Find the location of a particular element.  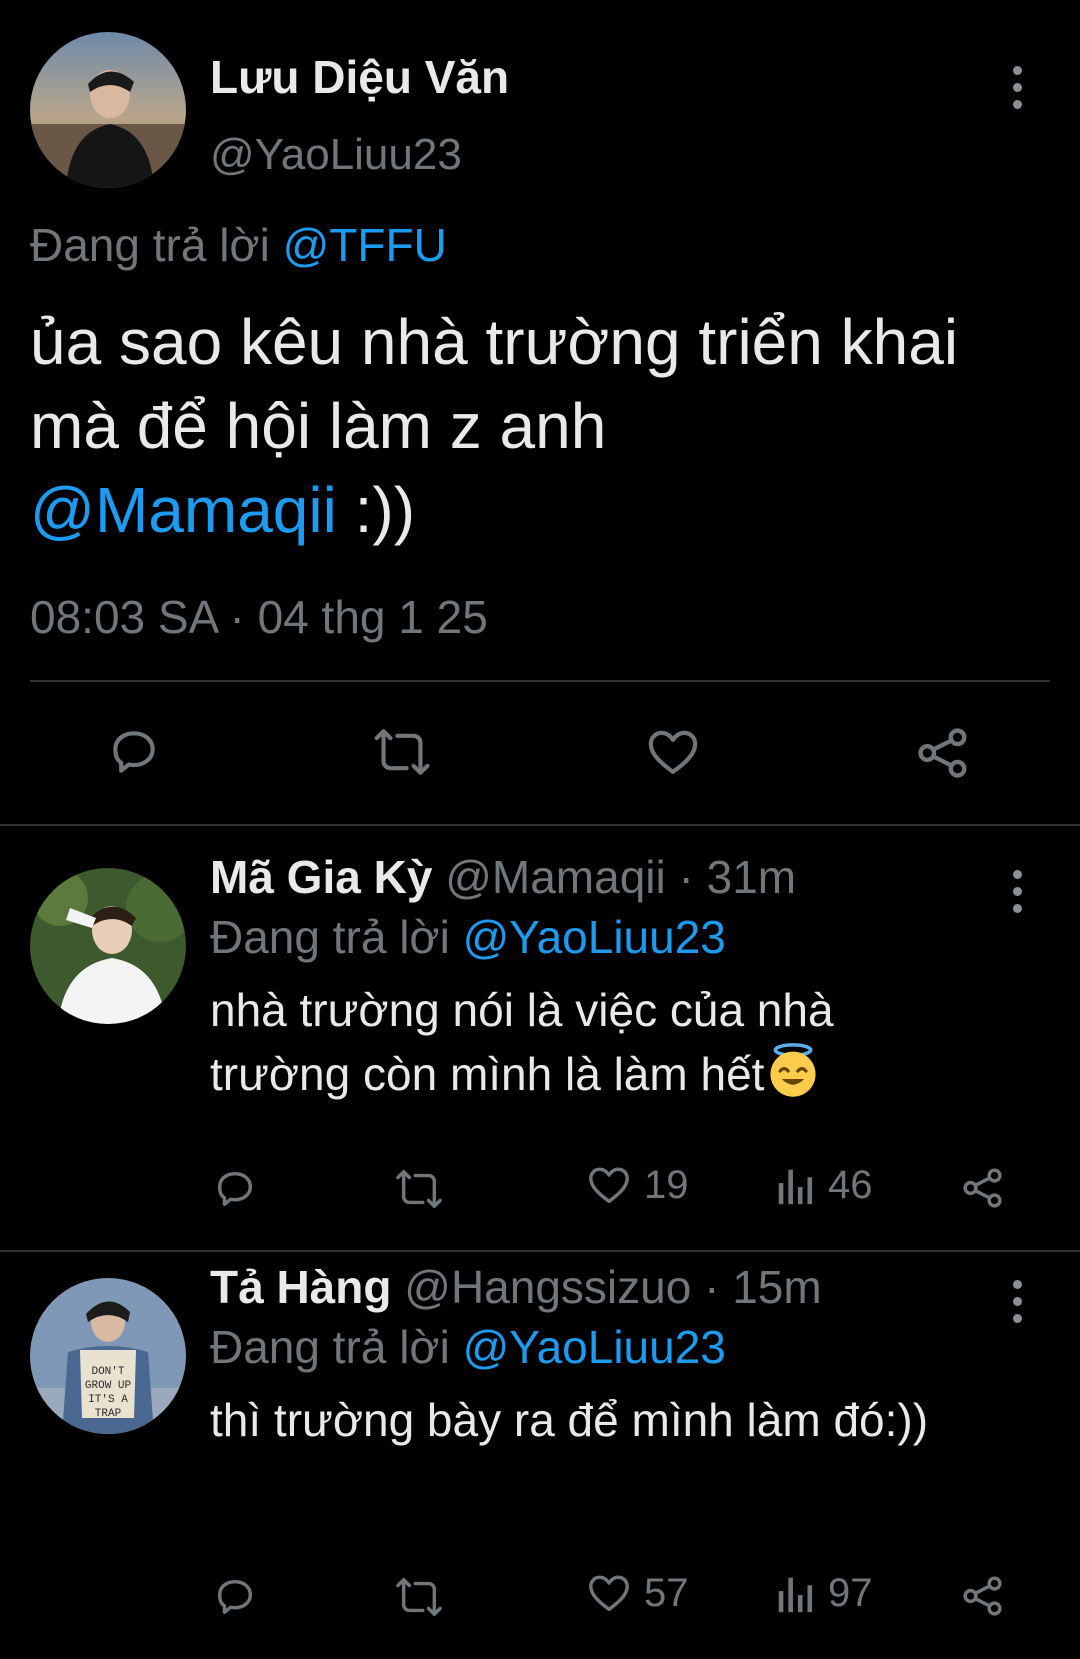

like-count: 19 is located at coordinates (666, 1184).